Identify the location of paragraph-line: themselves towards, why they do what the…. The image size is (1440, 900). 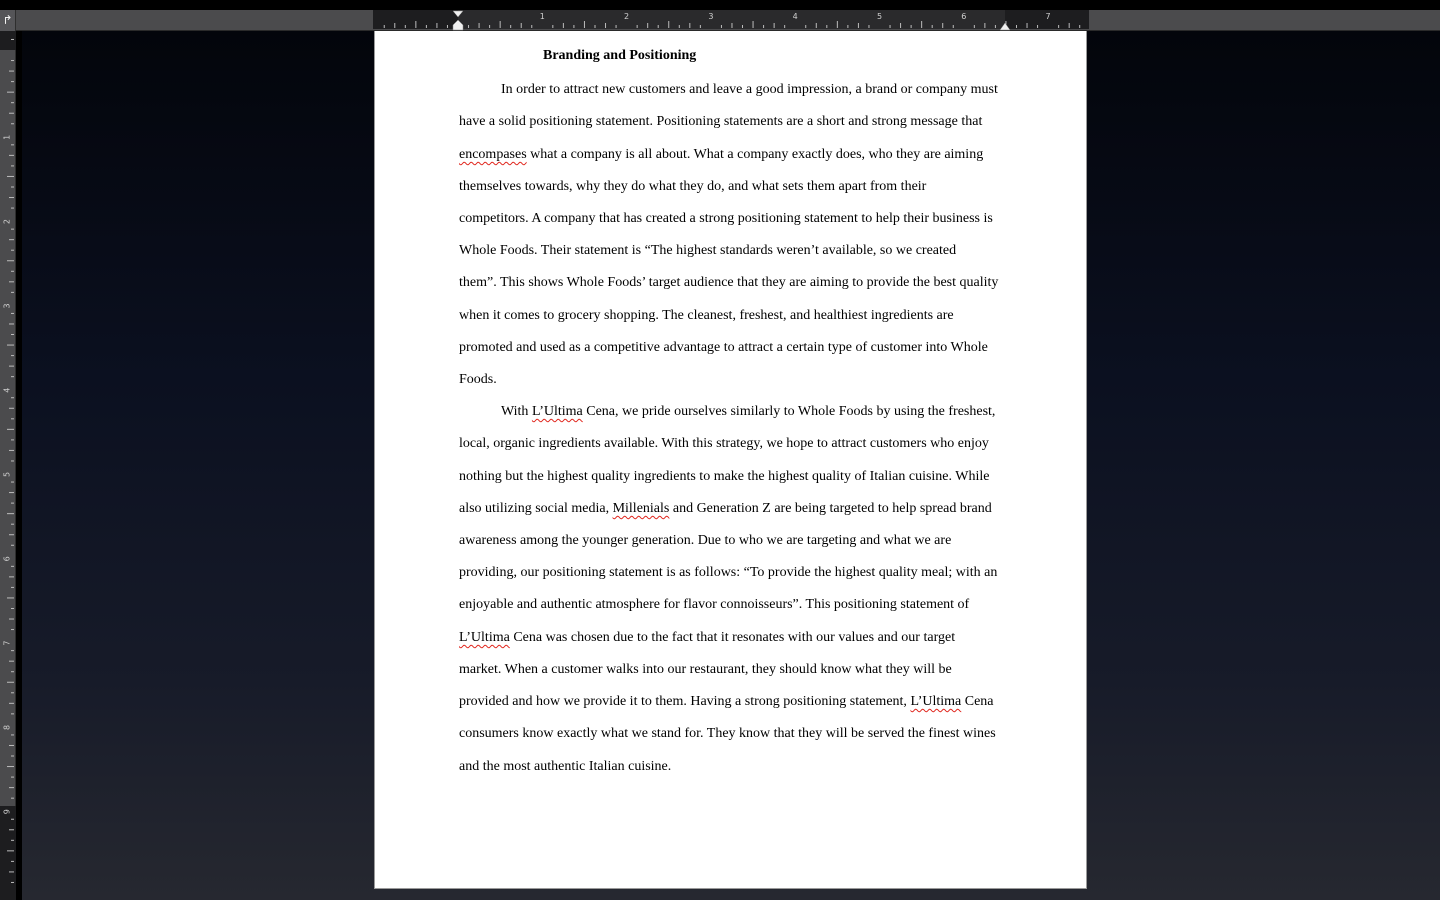
(692, 187).